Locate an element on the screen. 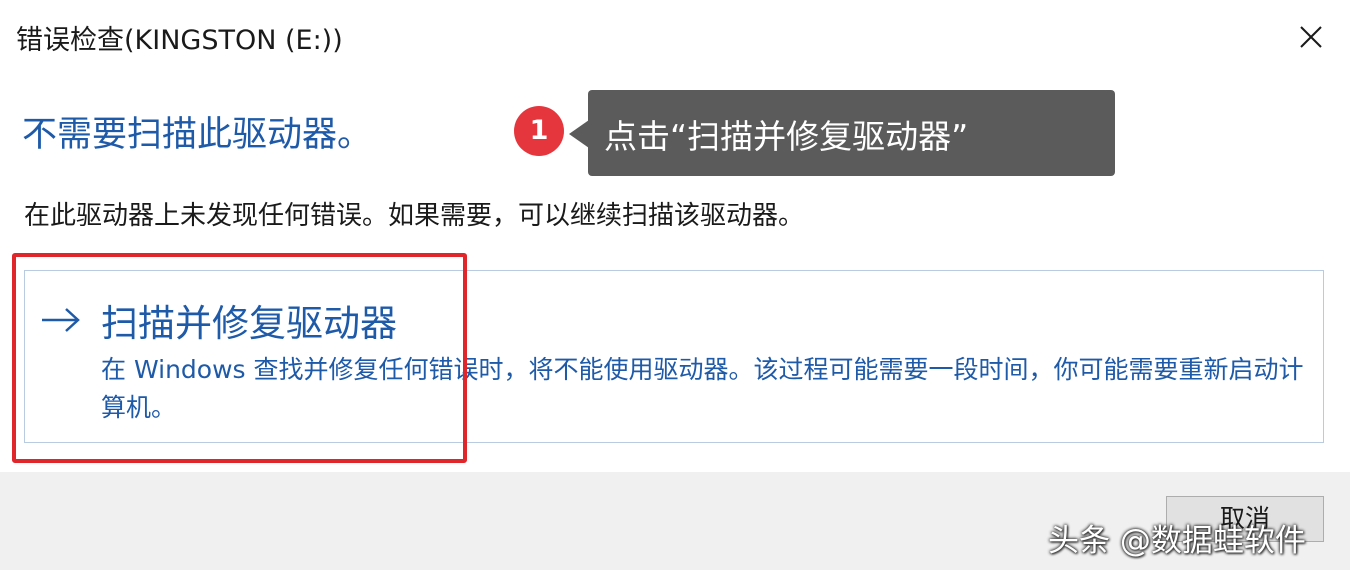 Image resolution: width=1350 pixels, height=570 pixels. step-badge: 1 is located at coordinates (539, 131).